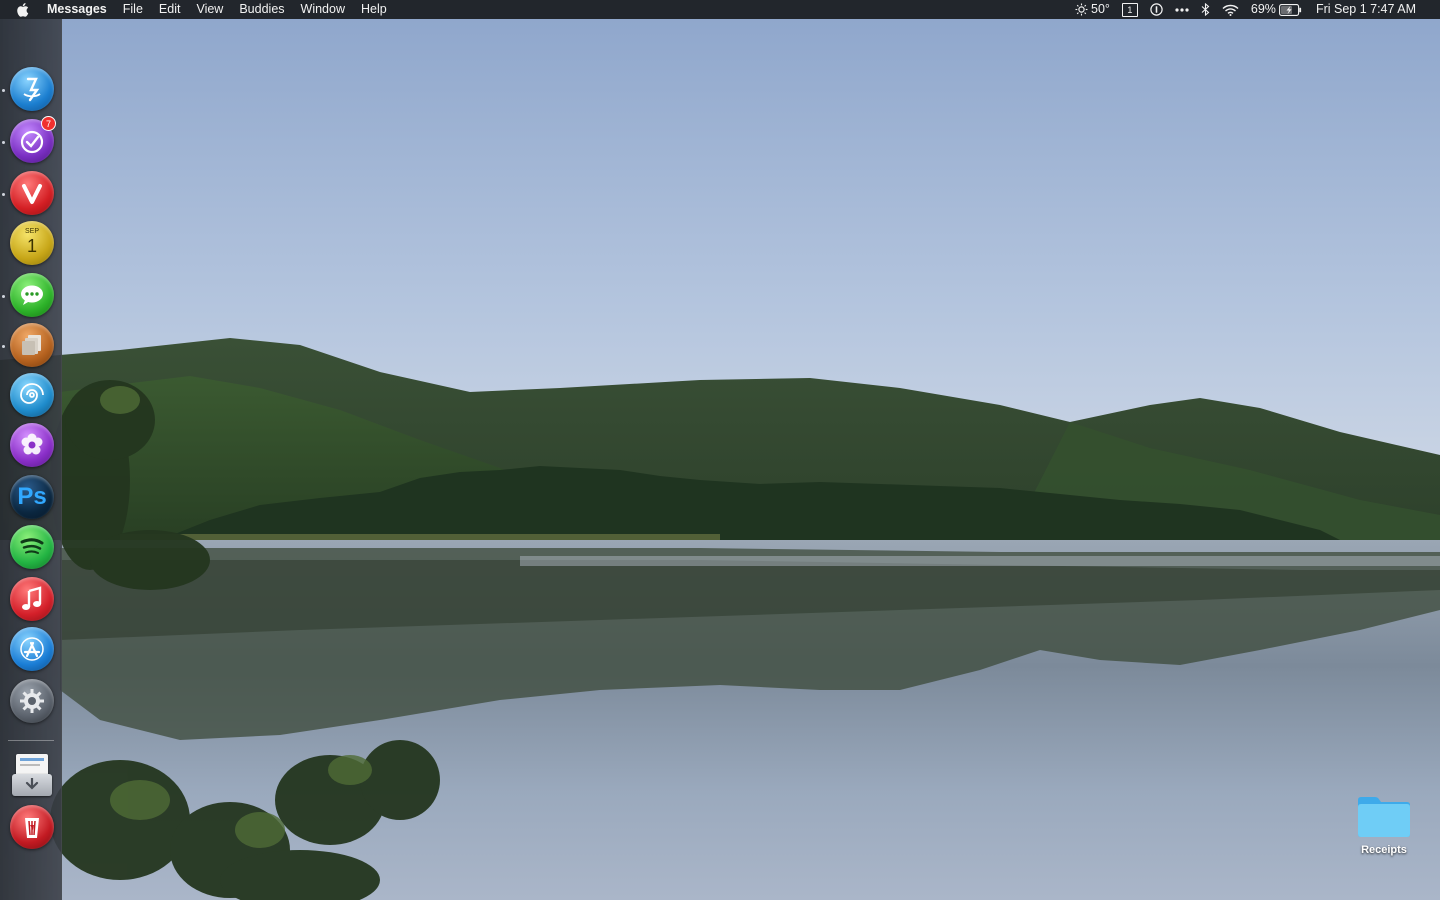 The width and height of the screenshot is (1440, 900). I want to click on calendar-day: 1, so click(31, 246).